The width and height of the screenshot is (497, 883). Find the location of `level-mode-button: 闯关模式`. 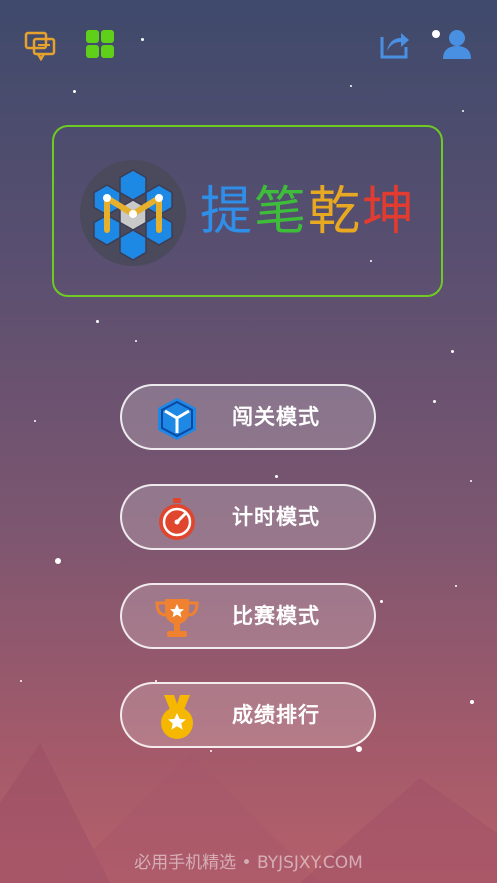

level-mode-button: 闯关模式 is located at coordinates (248, 417).